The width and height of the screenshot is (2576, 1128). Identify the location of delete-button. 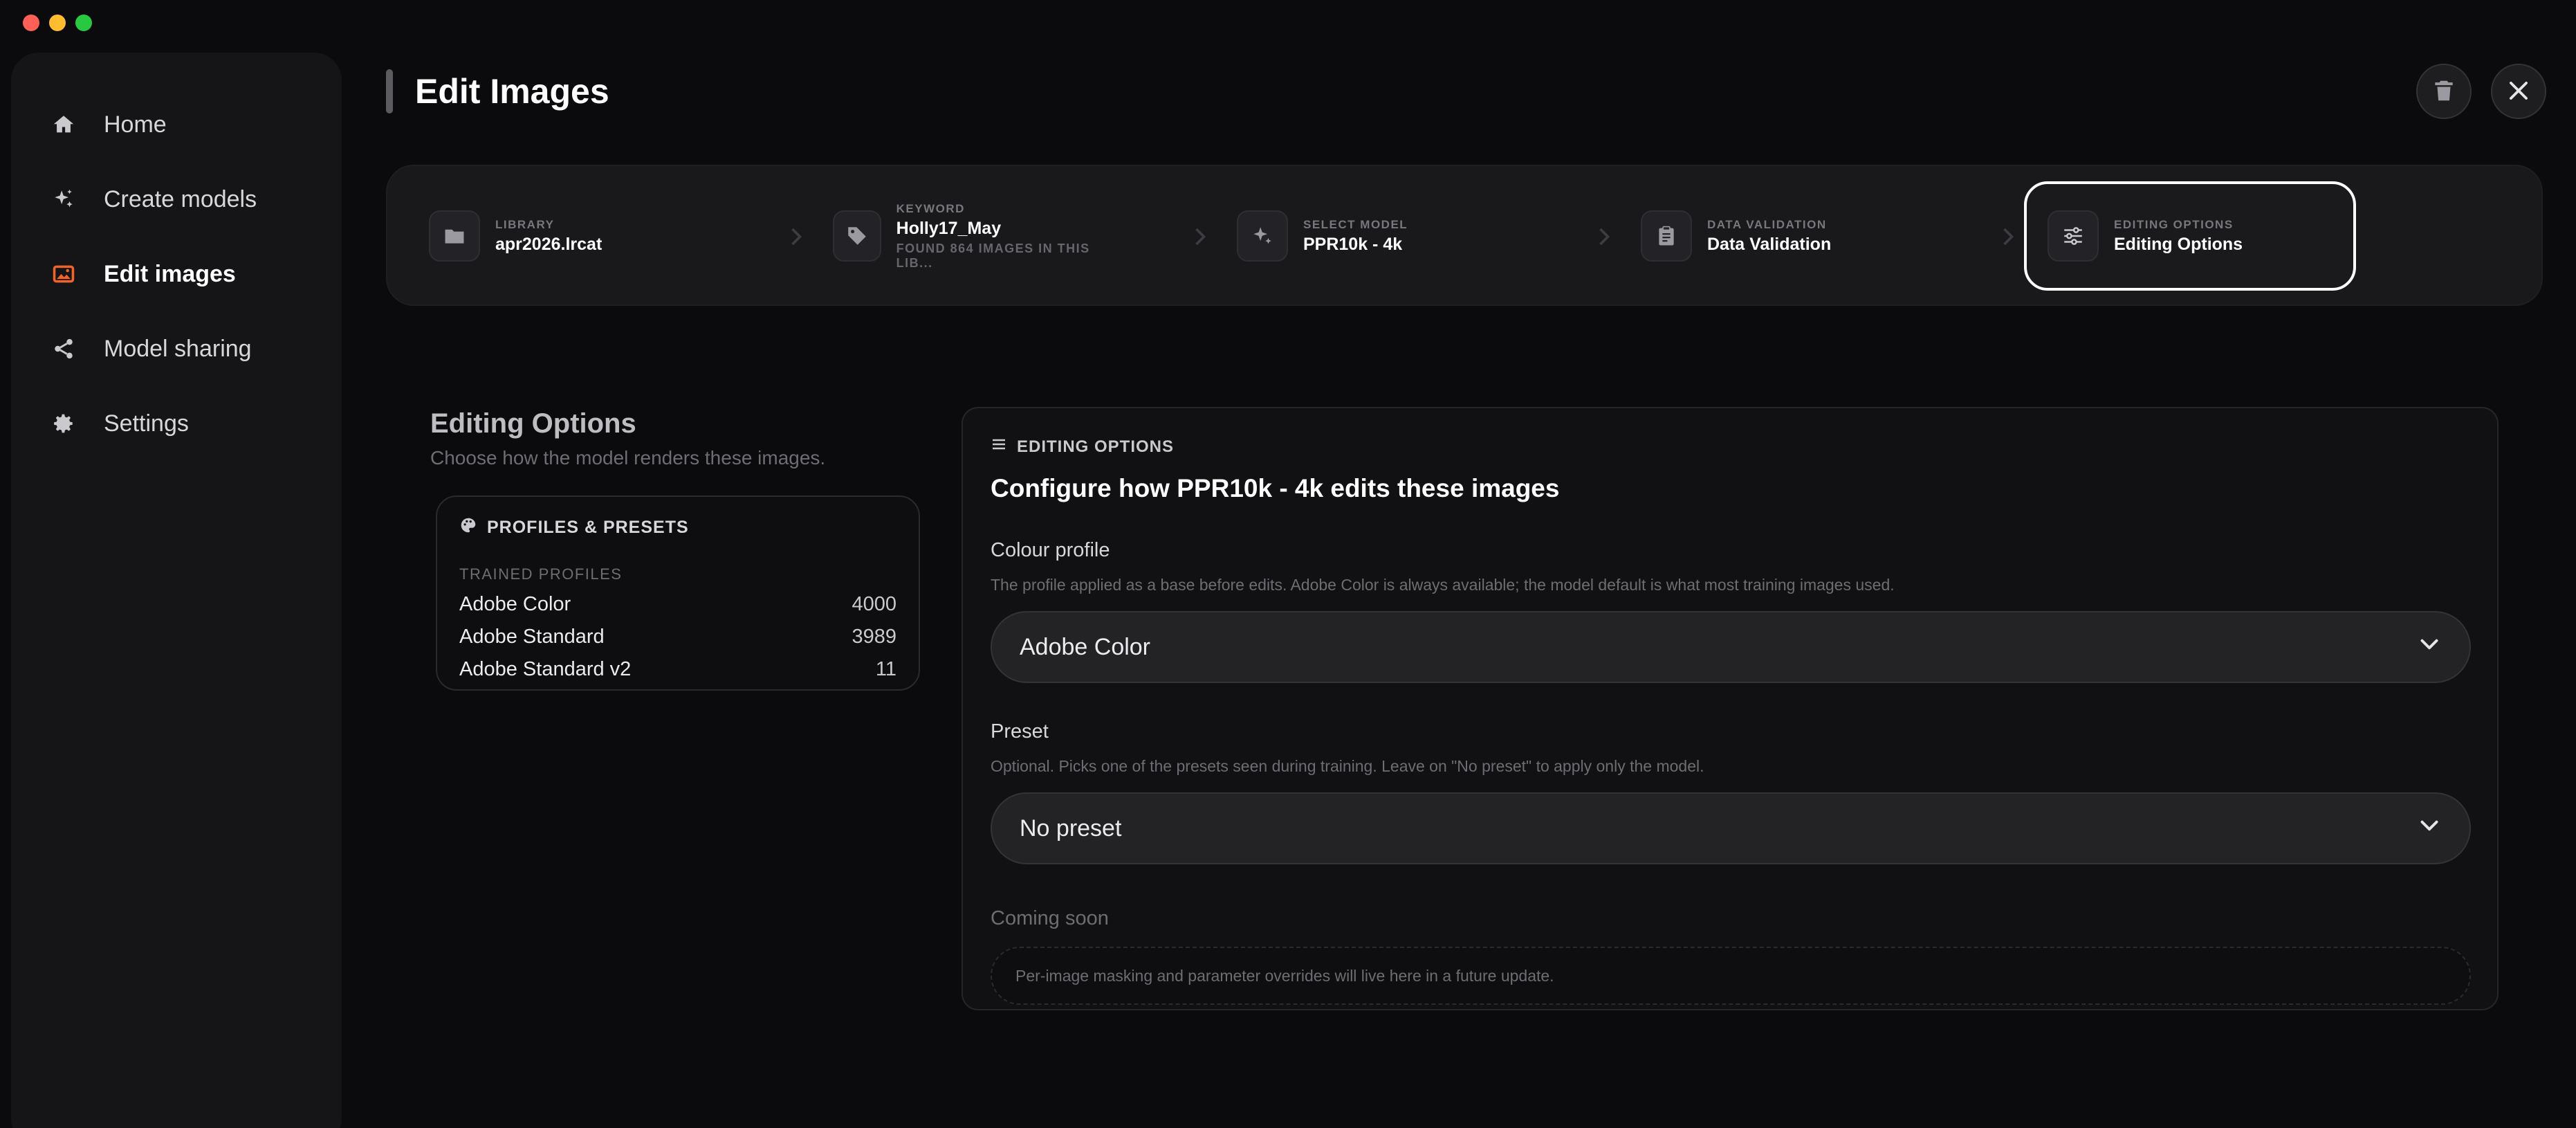
(2444, 91).